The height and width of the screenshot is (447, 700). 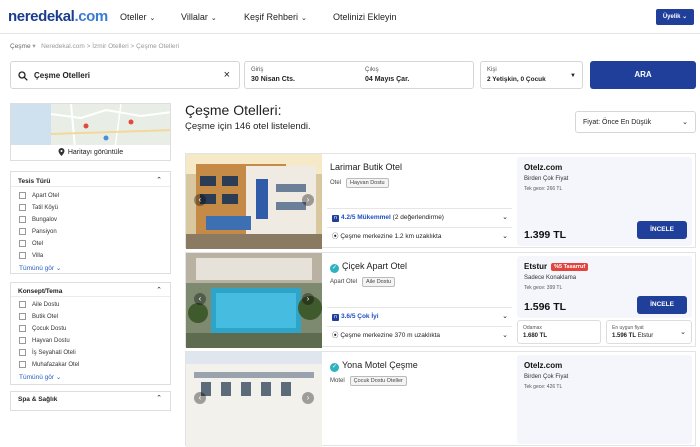 I want to click on total-price: 1.596 TL, so click(x=545, y=307).